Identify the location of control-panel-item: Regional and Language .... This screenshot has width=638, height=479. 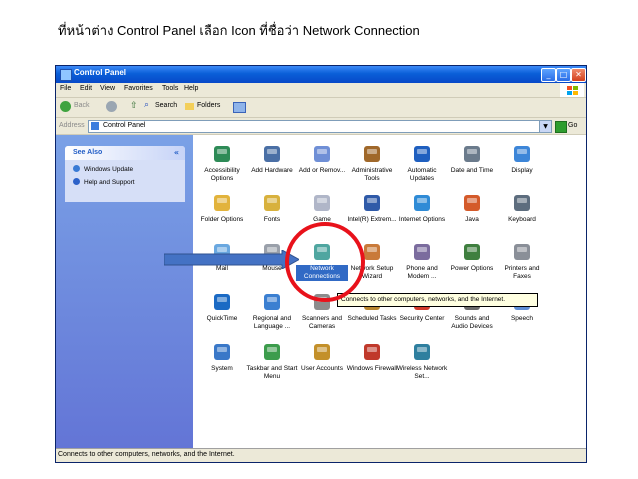
(272, 311).